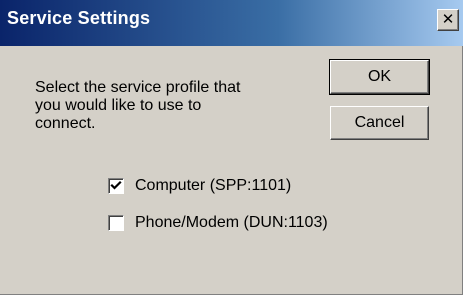  Describe the element at coordinates (116, 223) in the screenshot. I see `checkbox-phone-modem-dun` at that location.